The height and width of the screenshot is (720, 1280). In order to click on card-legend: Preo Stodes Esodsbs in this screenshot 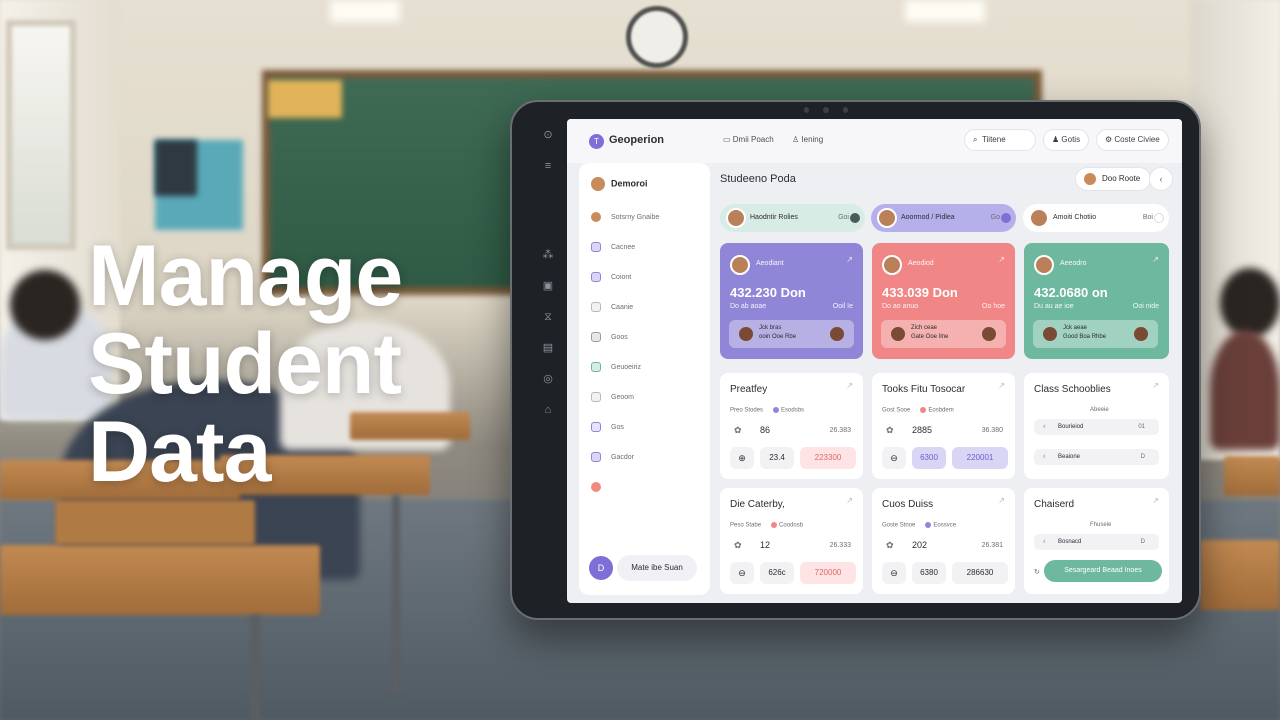, I will do `click(767, 410)`.